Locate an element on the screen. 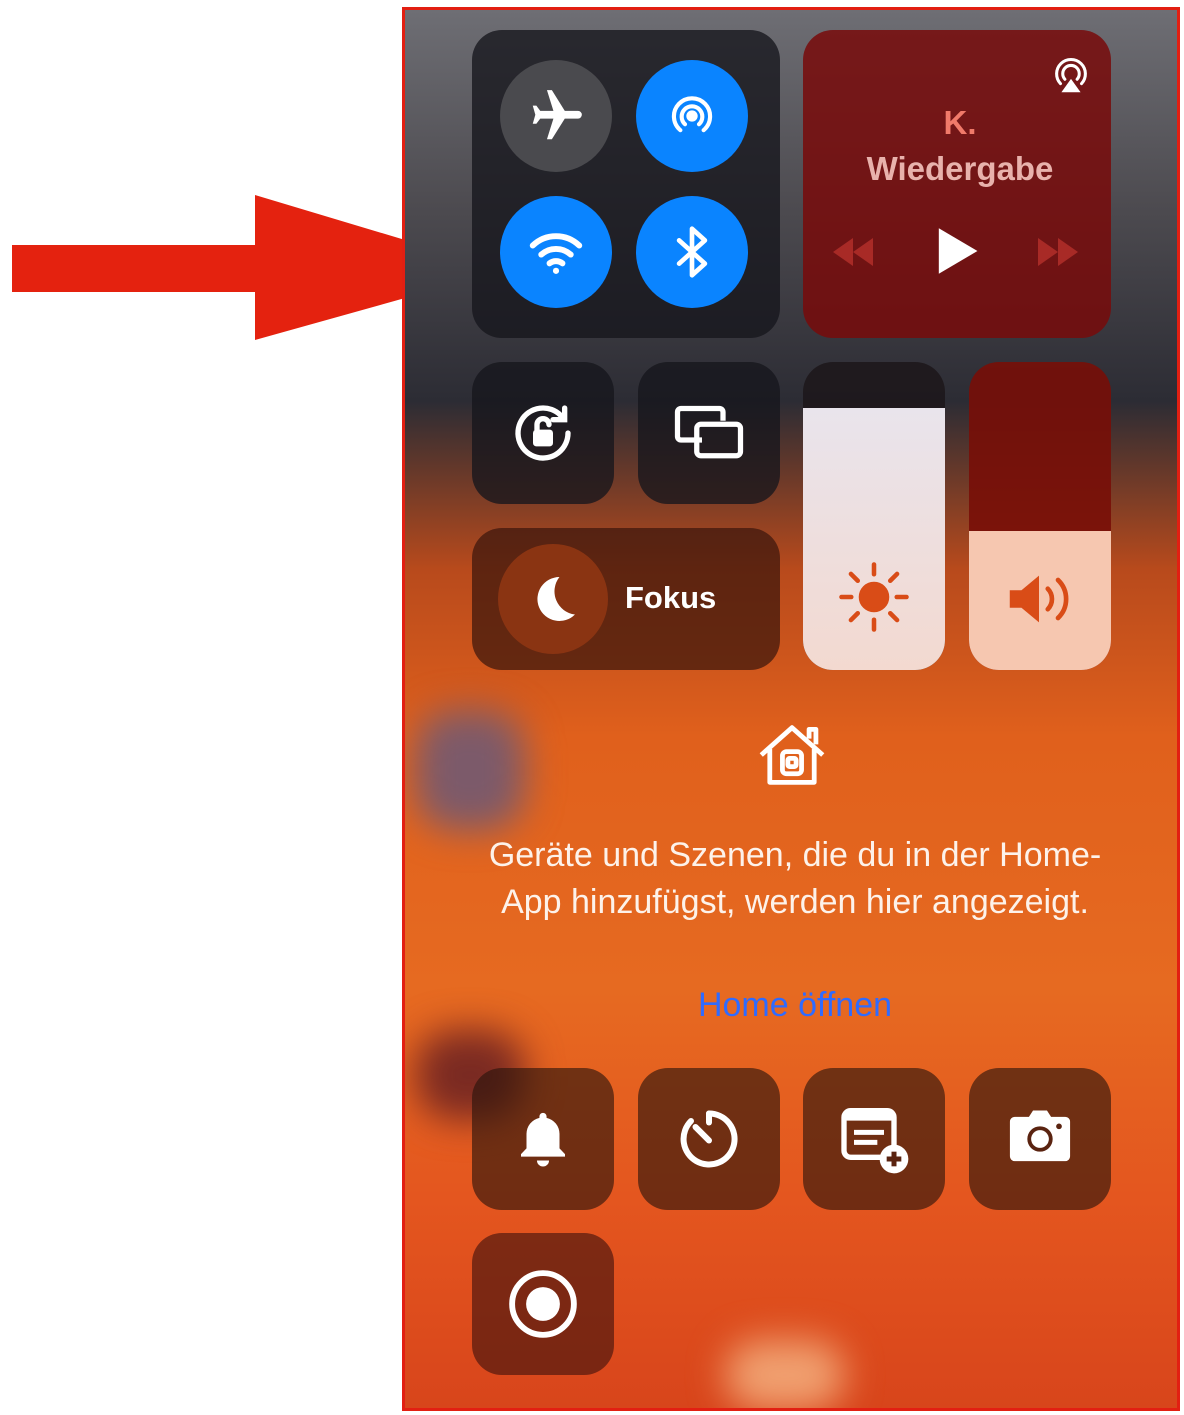 The image size is (1184, 1415). focus-icon-circle is located at coordinates (553, 599).